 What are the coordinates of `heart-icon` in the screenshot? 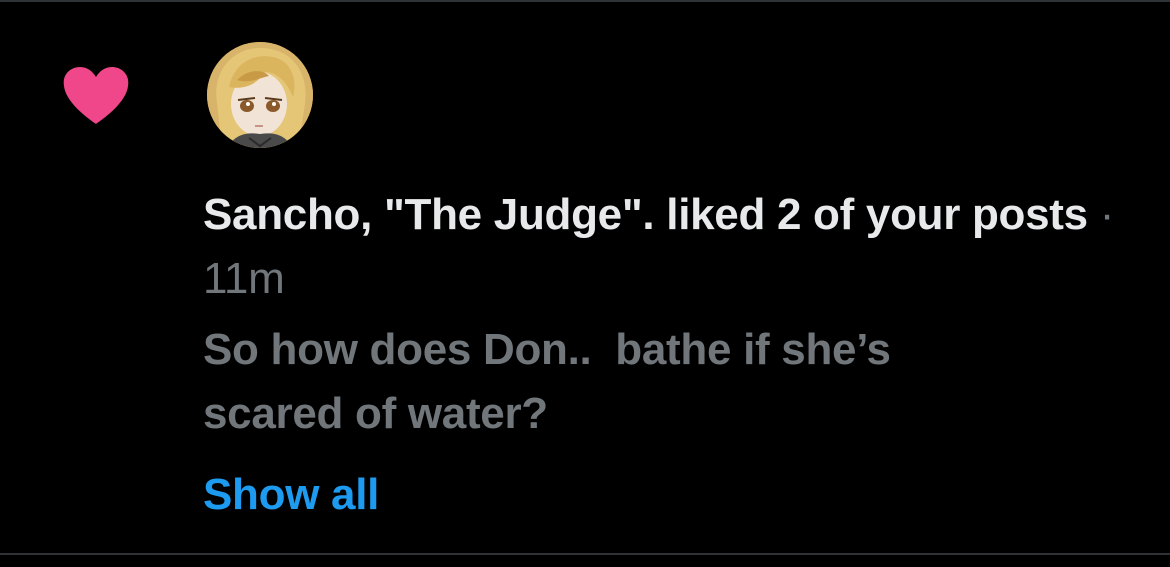 It's located at (96, 95).